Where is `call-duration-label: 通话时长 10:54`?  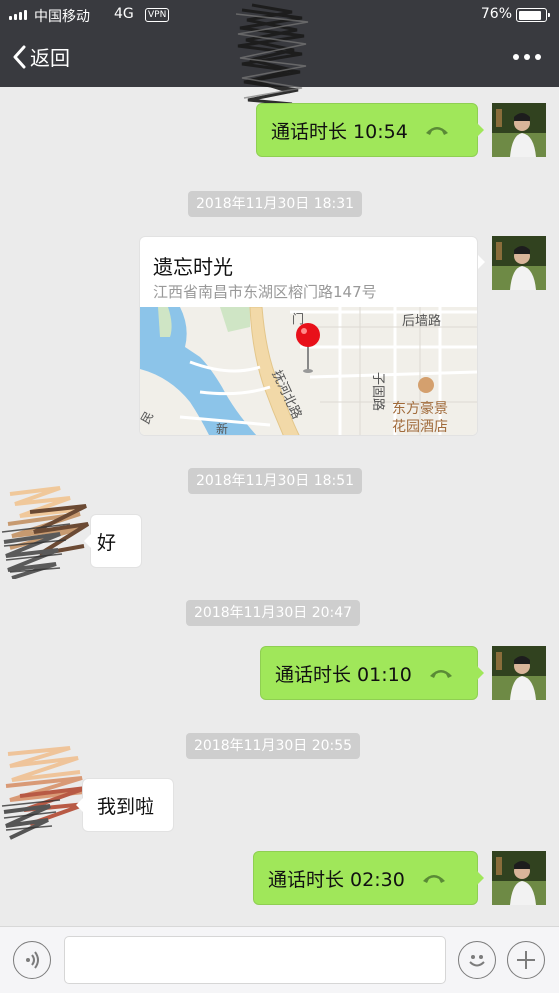 call-duration-label: 通话时长 10:54 is located at coordinates (339, 131).